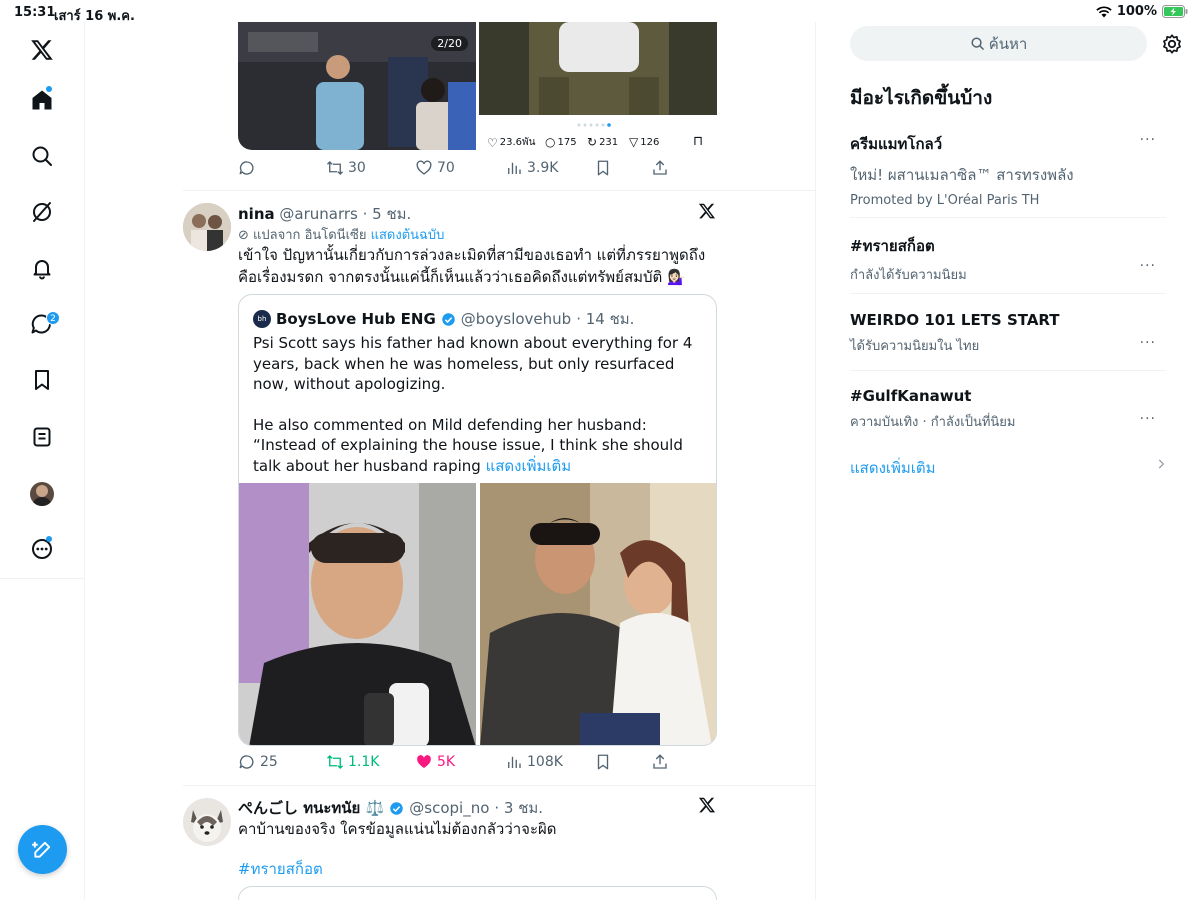  I want to click on quote-tweet-card, so click(477, 893).